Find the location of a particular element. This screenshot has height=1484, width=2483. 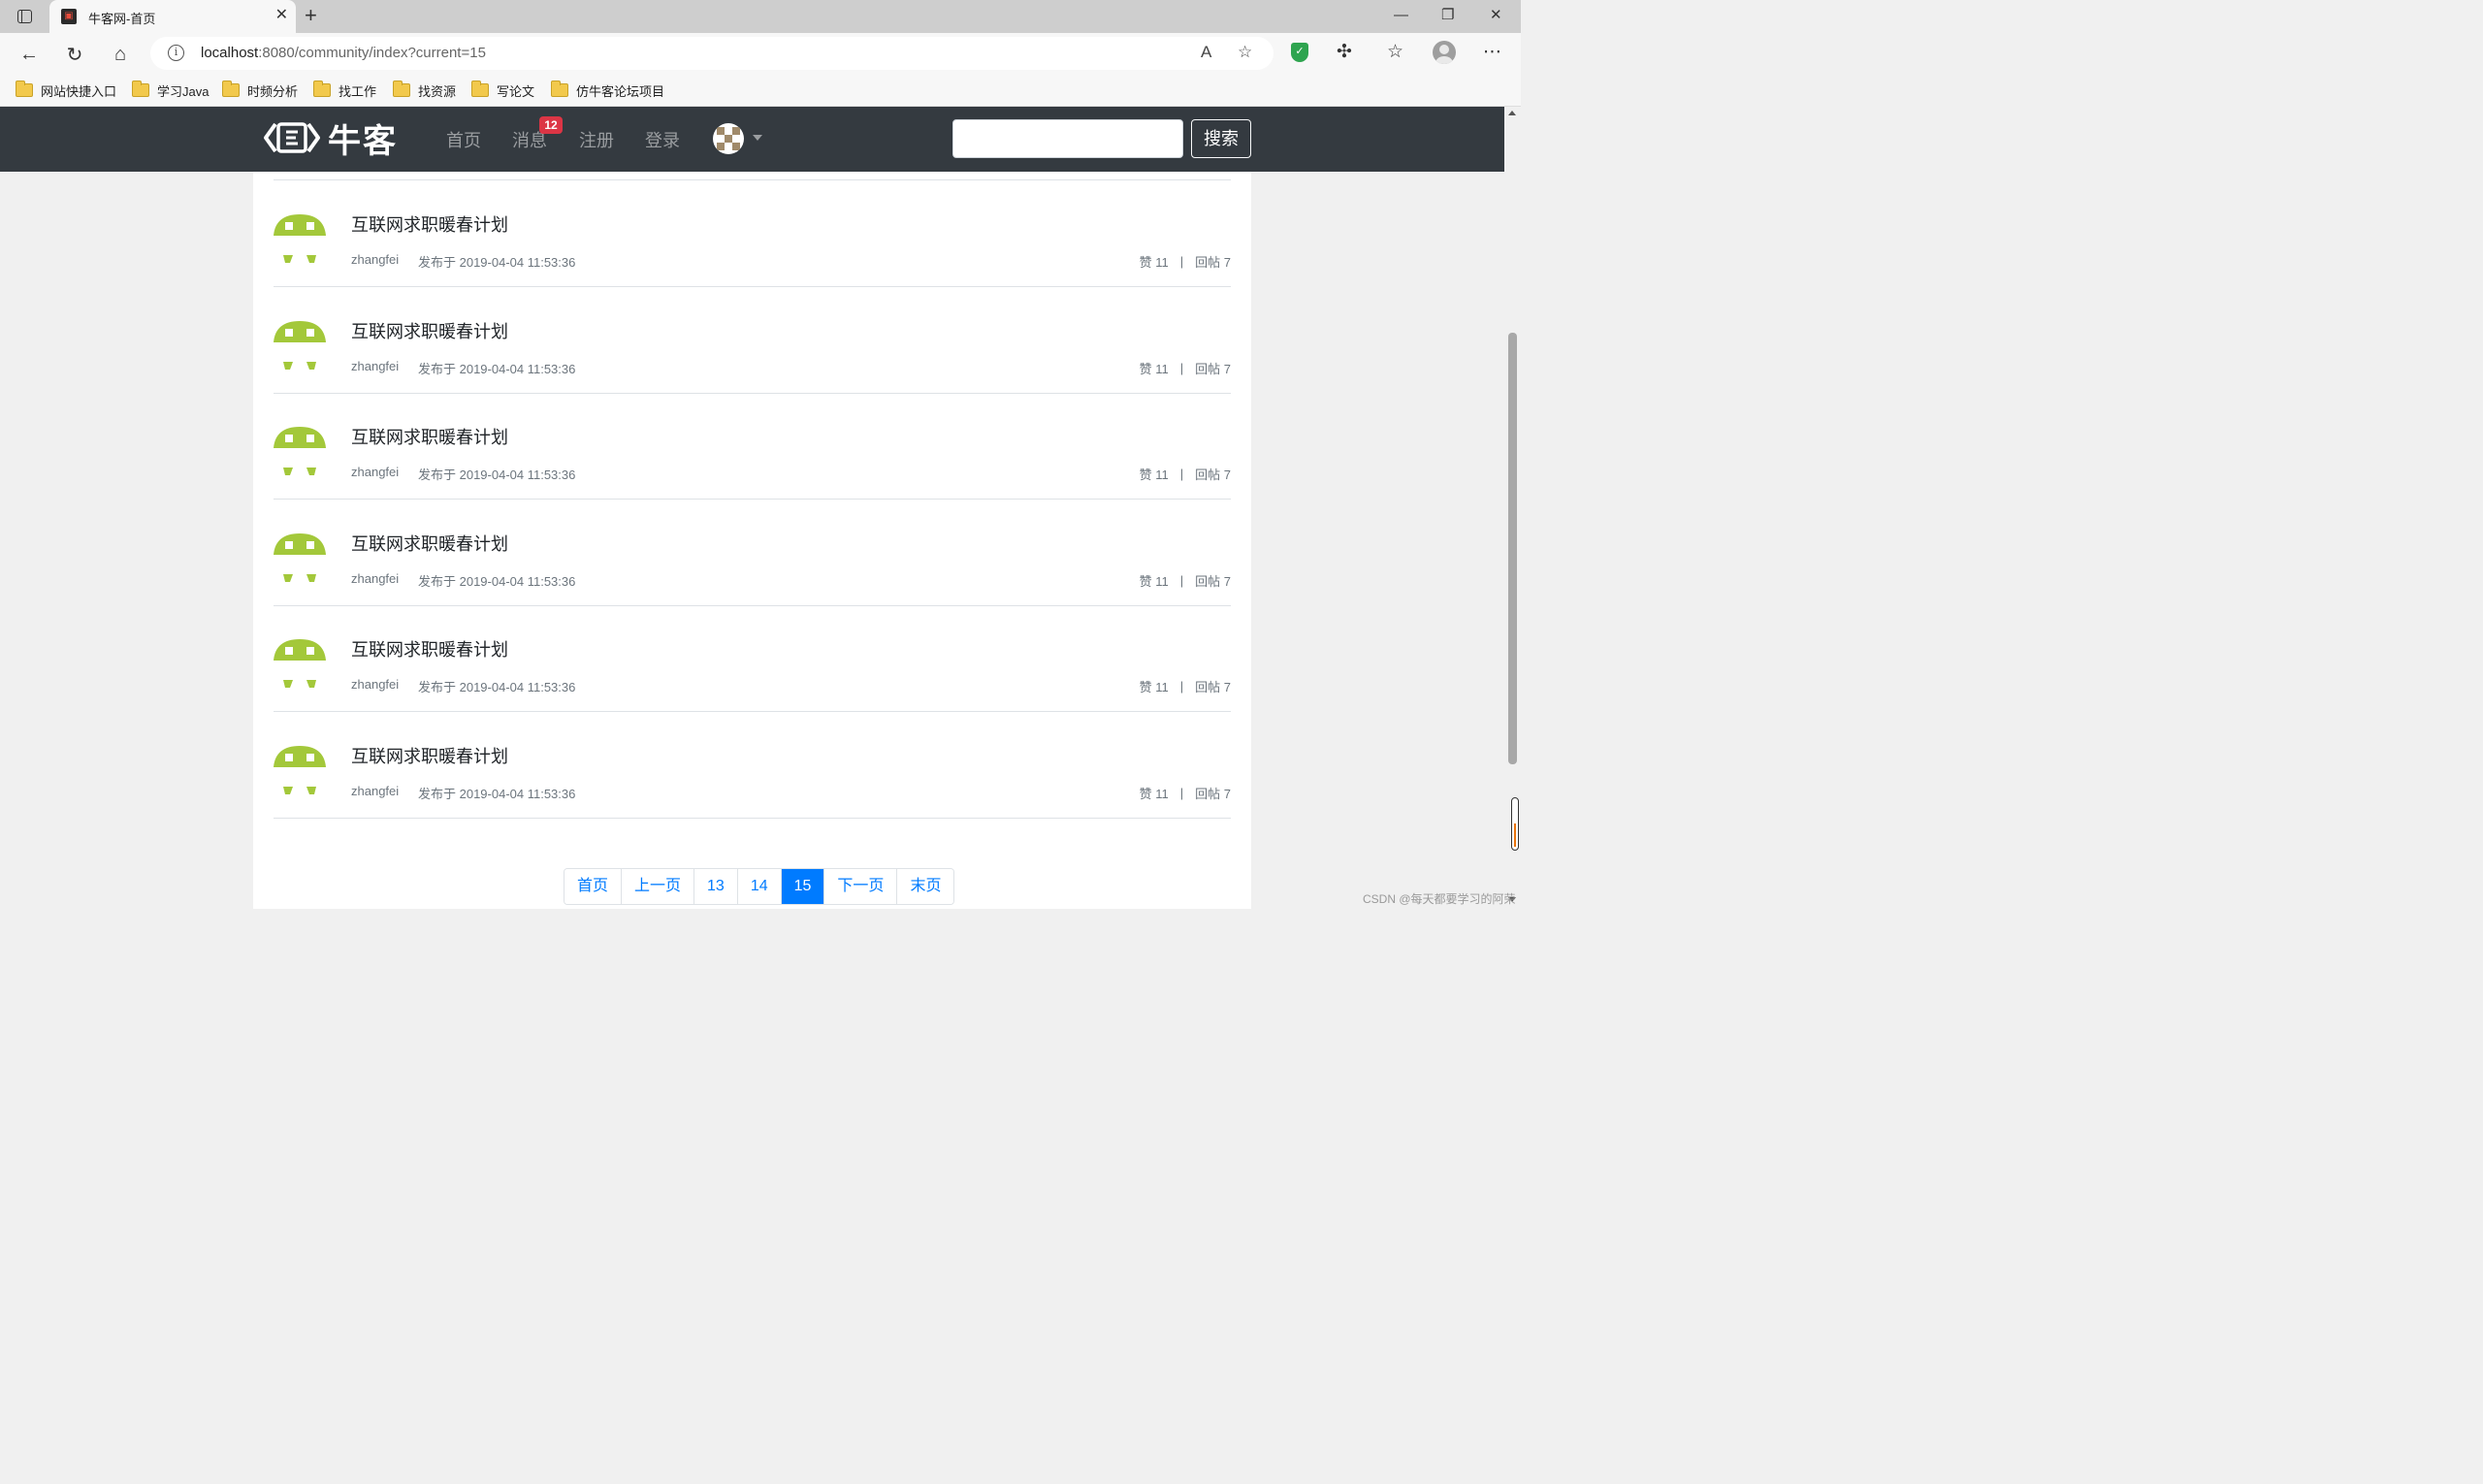

pagination: 首页 上一页 13 14 15 下一页 末页 is located at coordinates (760, 886).